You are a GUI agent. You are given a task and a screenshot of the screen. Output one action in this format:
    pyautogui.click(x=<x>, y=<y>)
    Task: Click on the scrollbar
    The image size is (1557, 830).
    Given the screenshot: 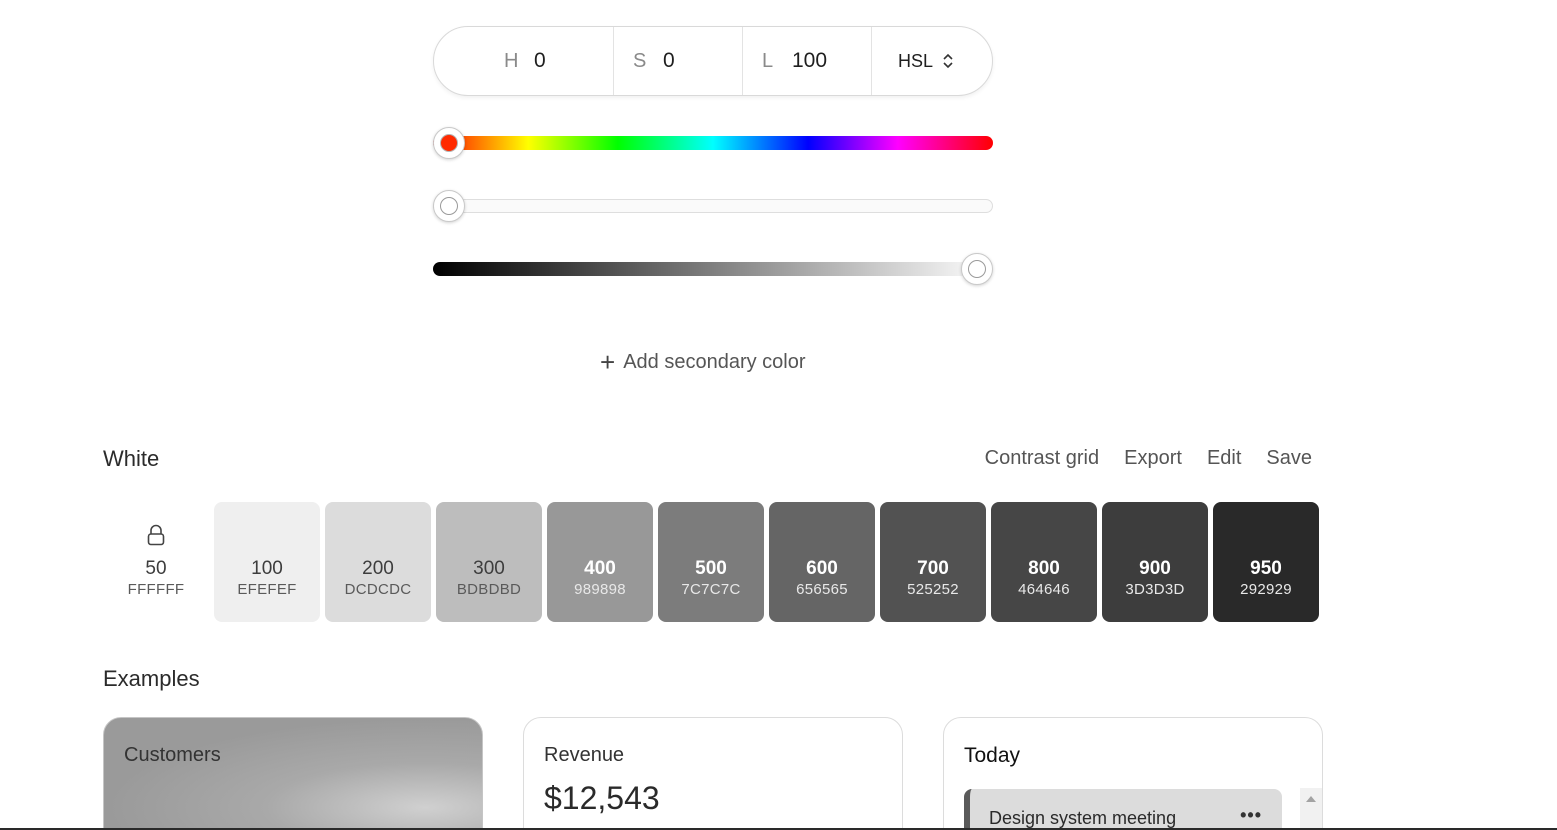 What is the action you would take?
    pyautogui.click(x=1311, y=809)
    